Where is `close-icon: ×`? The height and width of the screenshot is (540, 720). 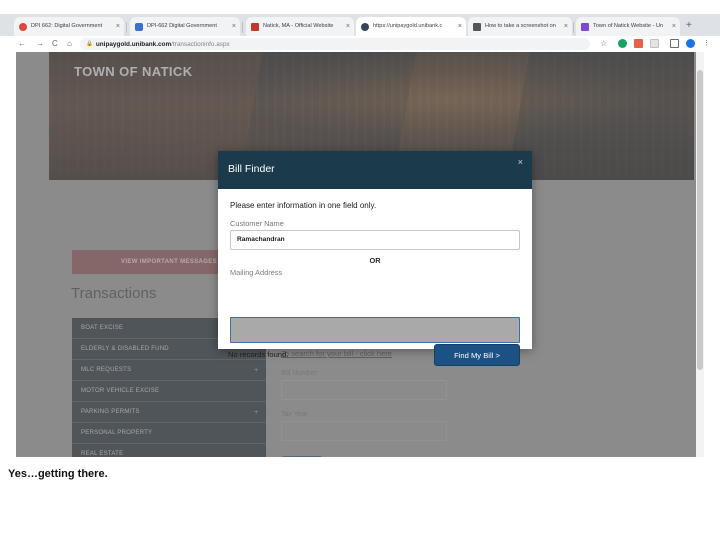
close-icon: × is located at coordinates (520, 162).